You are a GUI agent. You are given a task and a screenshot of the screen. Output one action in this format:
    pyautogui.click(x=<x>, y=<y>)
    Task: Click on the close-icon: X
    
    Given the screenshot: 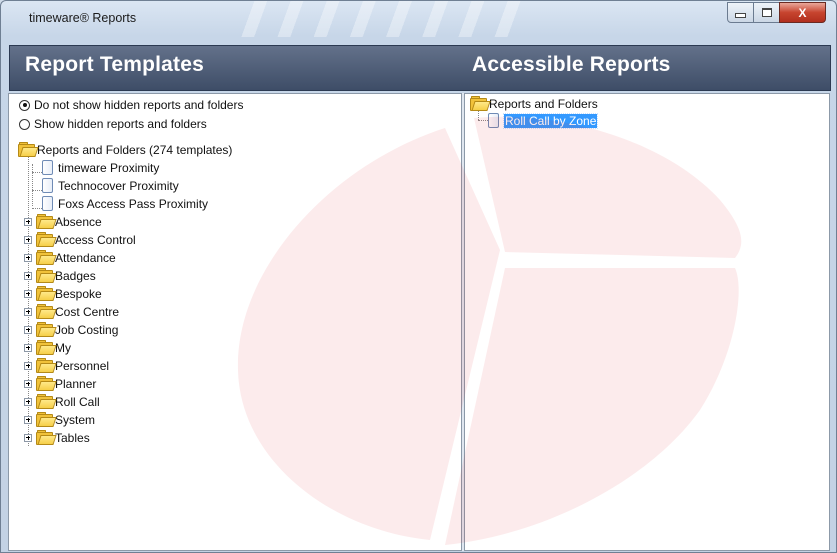 What is the action you would take?
    pyautogui.click(x=802, y=12)
    